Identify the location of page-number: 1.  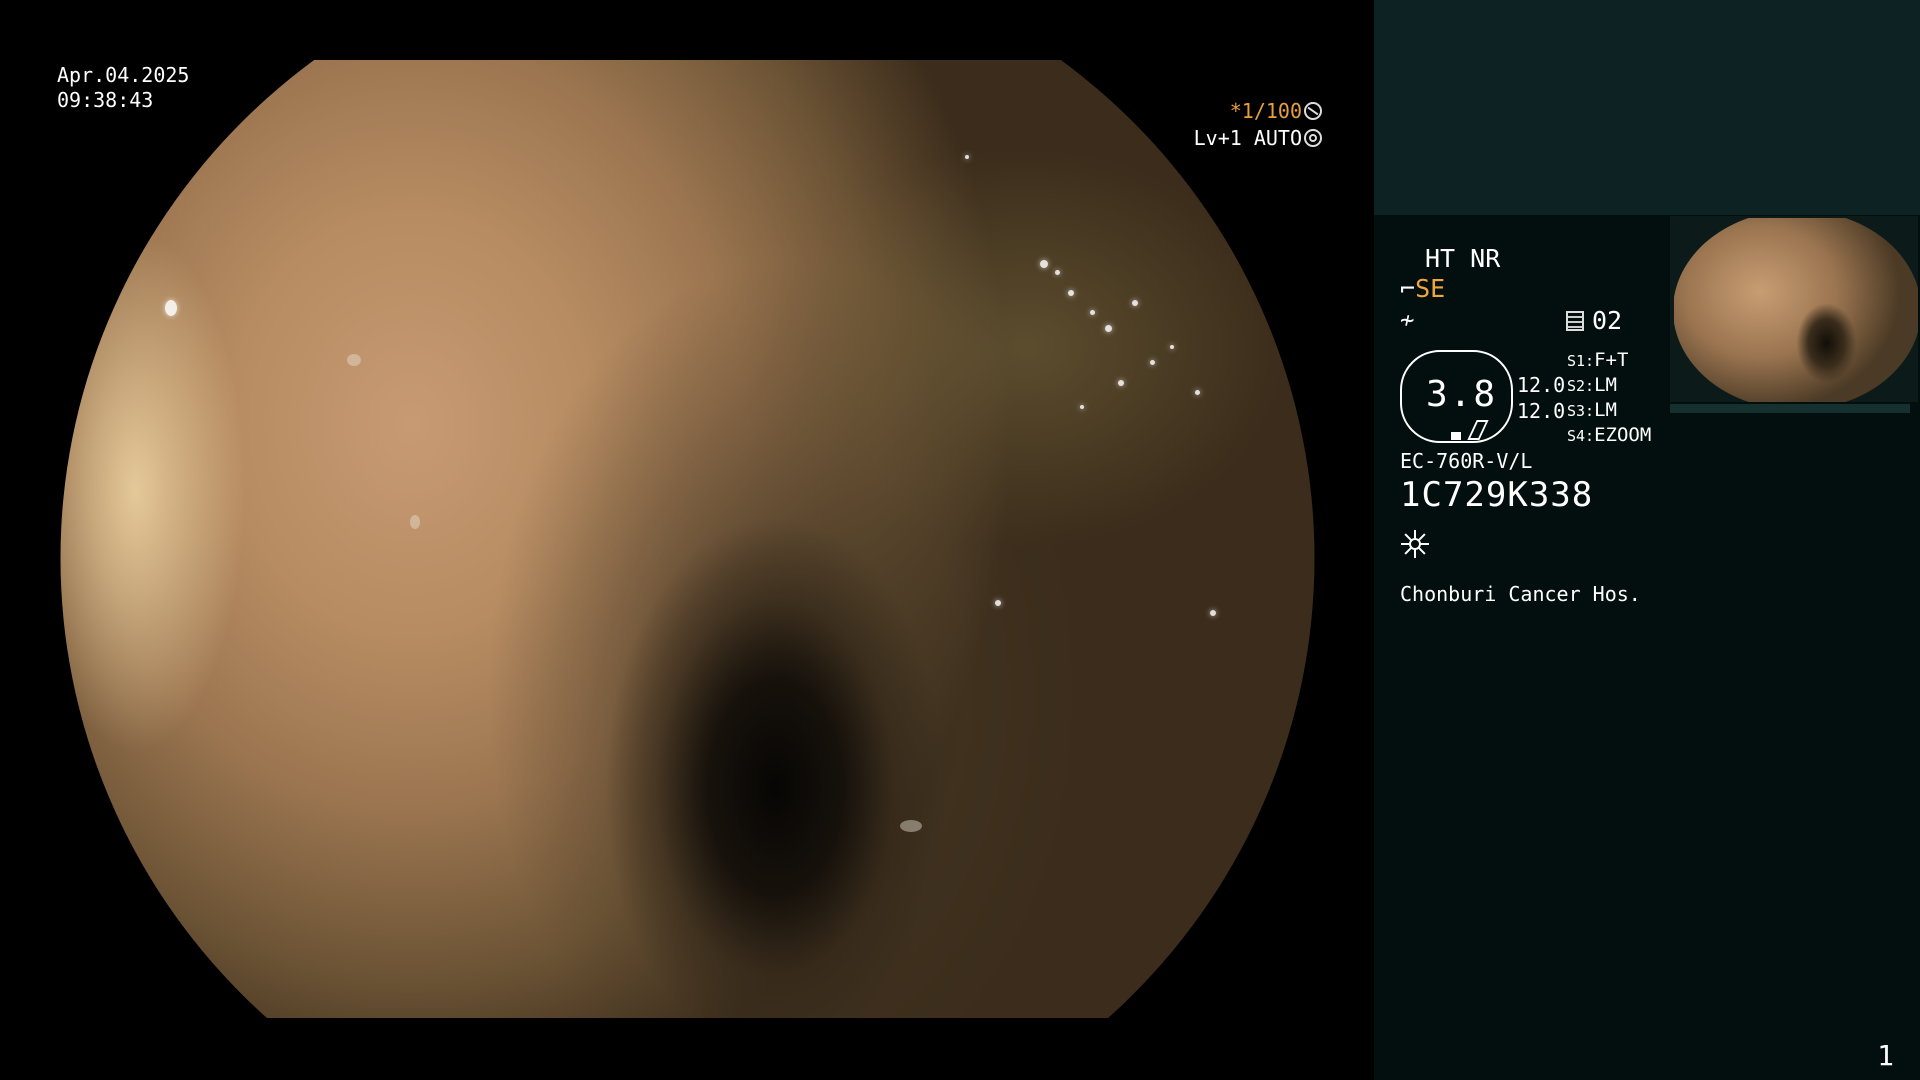
(1885, 1055).